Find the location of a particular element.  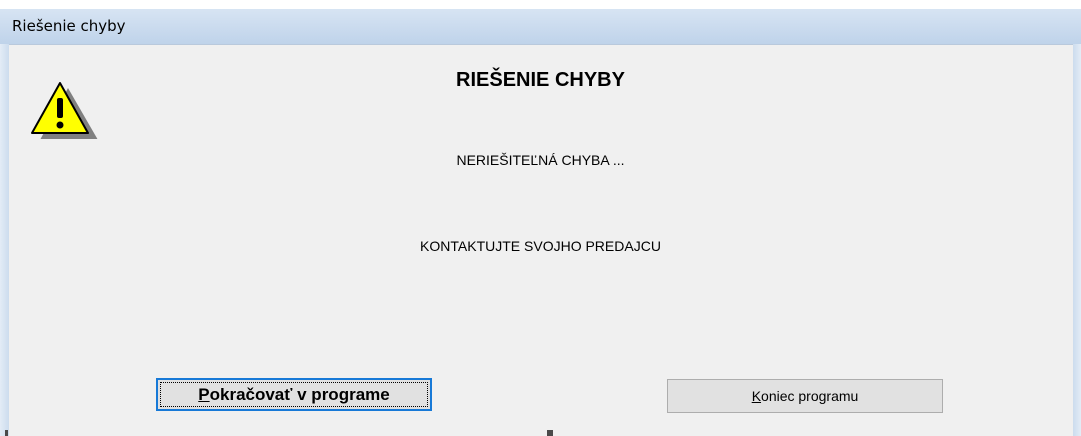

dialog-heading: RIEŠENIE CHYBY is located at coordinates (540, 80).